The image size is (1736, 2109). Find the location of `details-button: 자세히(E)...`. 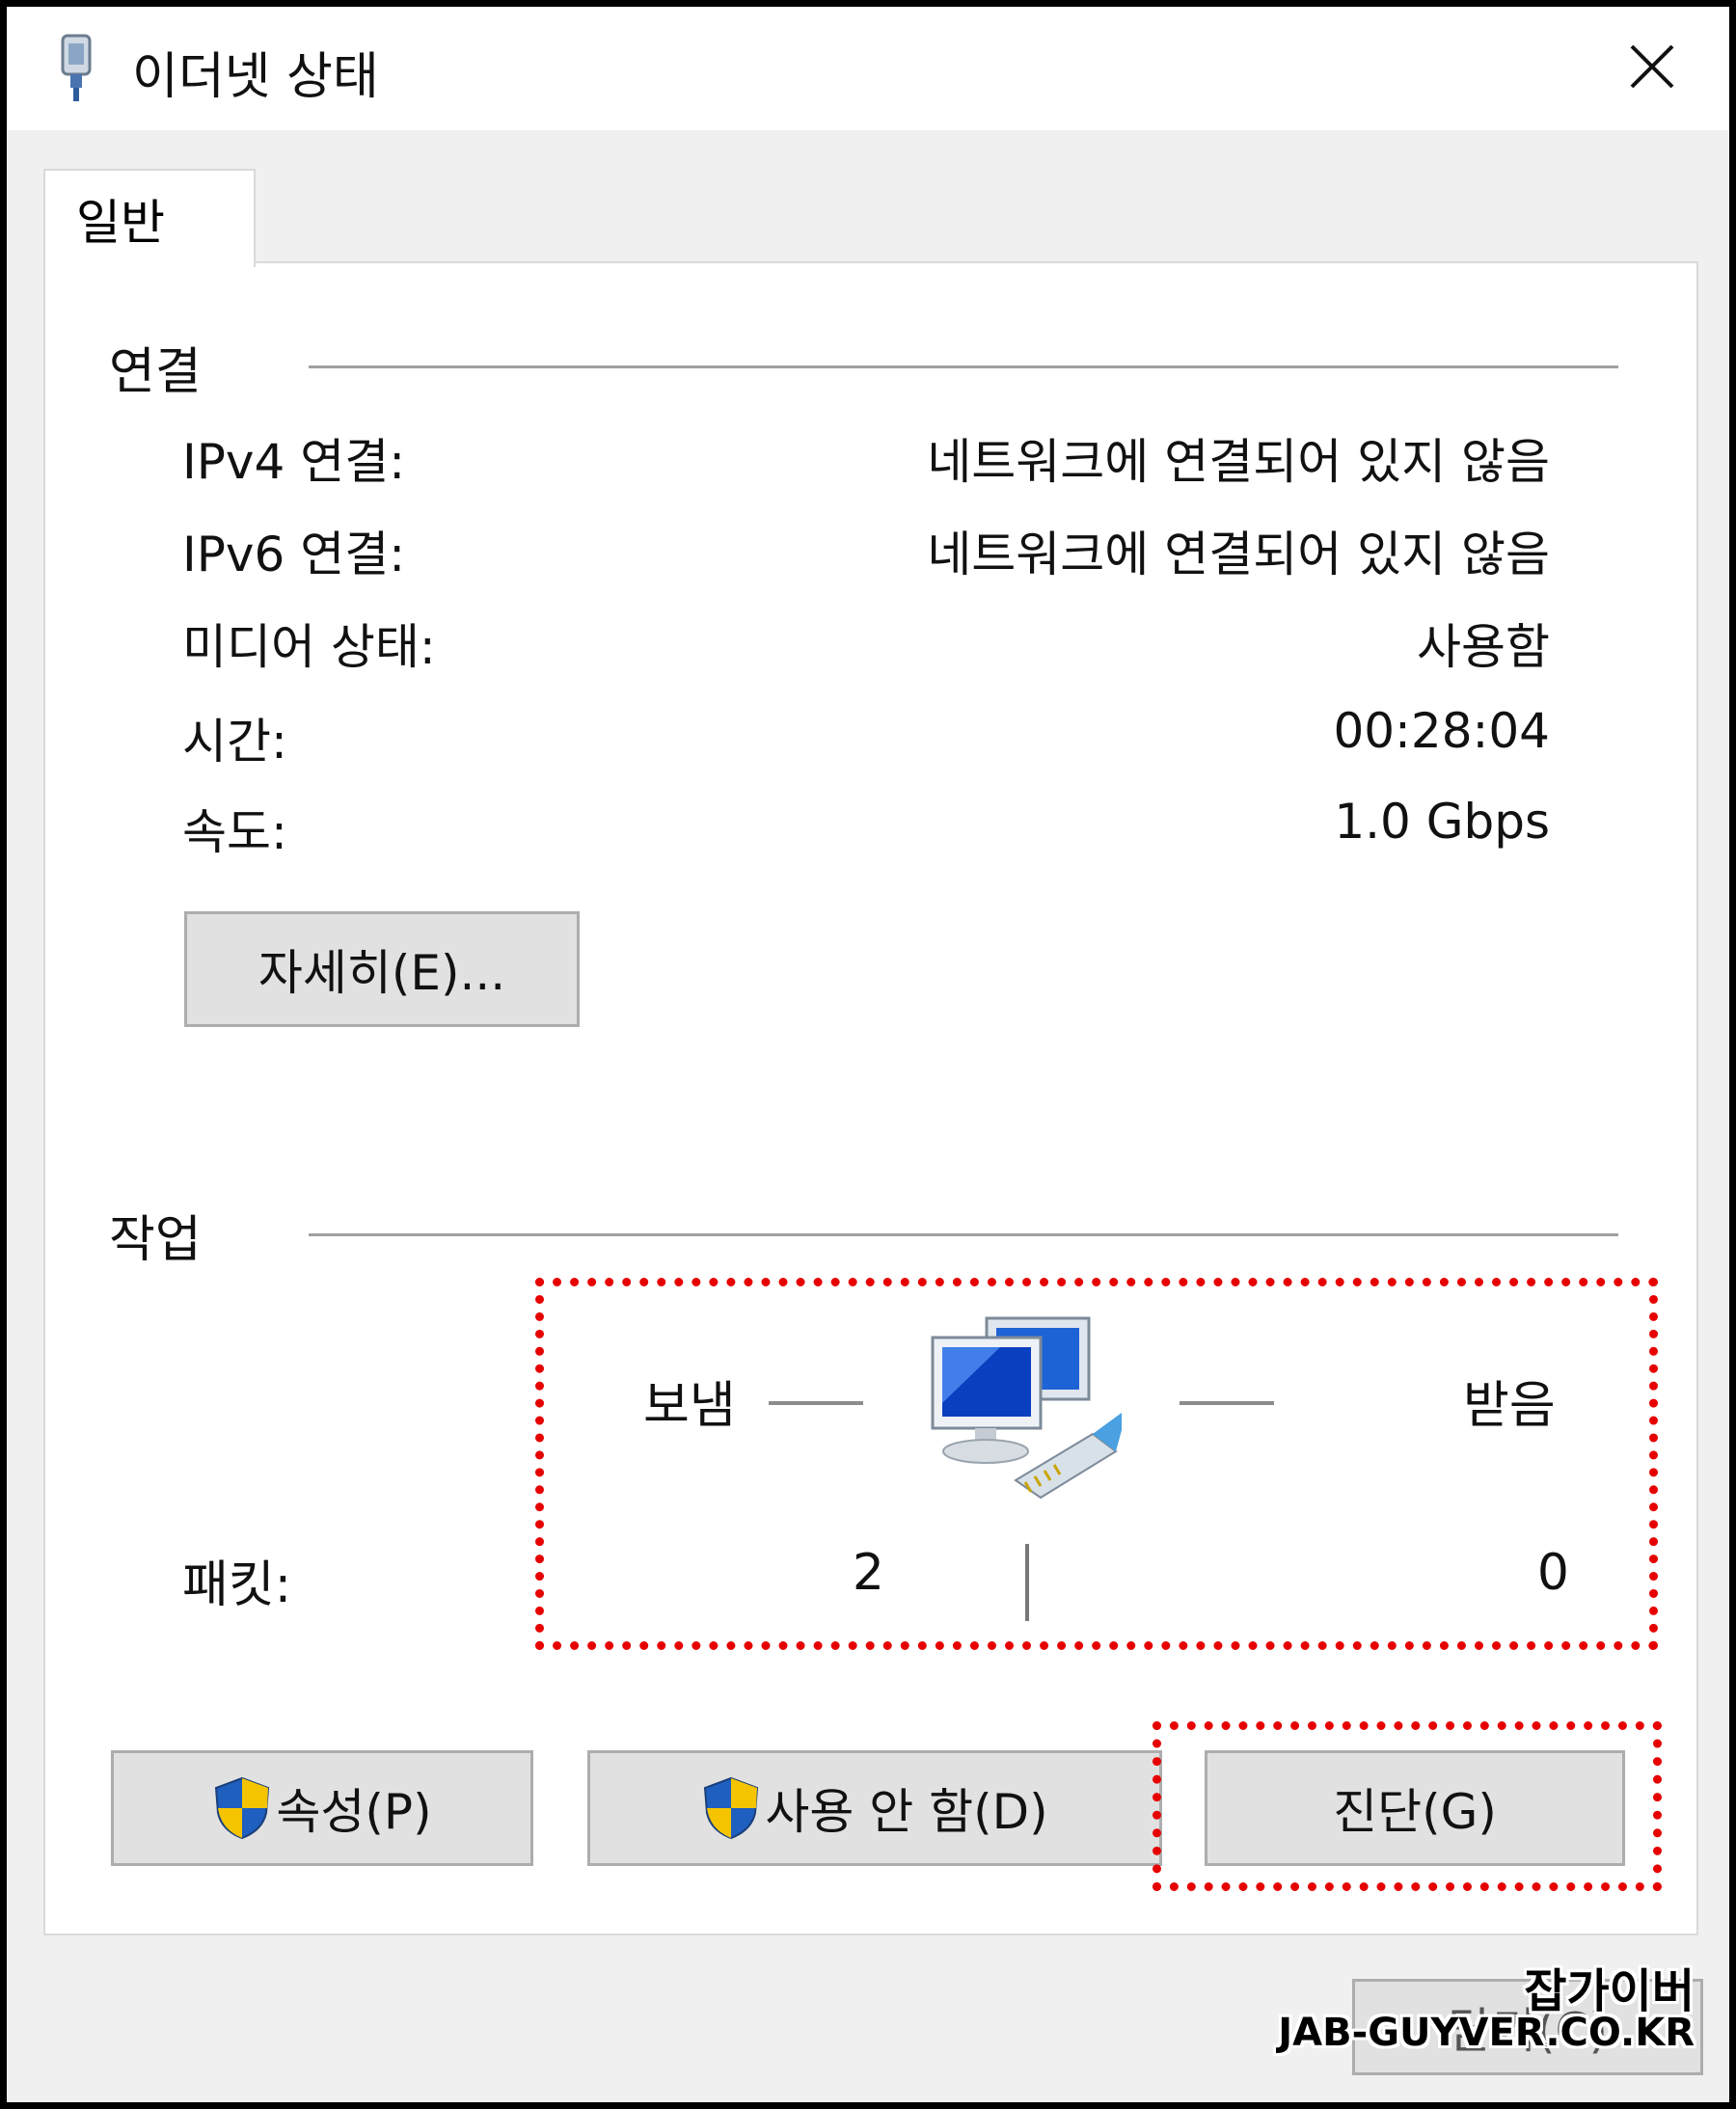

details-button: 자세히(E)... is located at coordinates (382, 969).